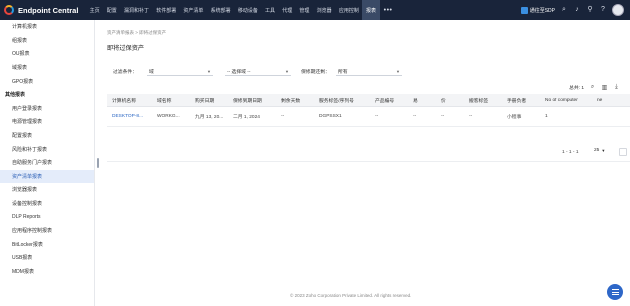  Describe the element at coordinates (450, 100) in the screenshot. I see `column-header: 价` at that location.